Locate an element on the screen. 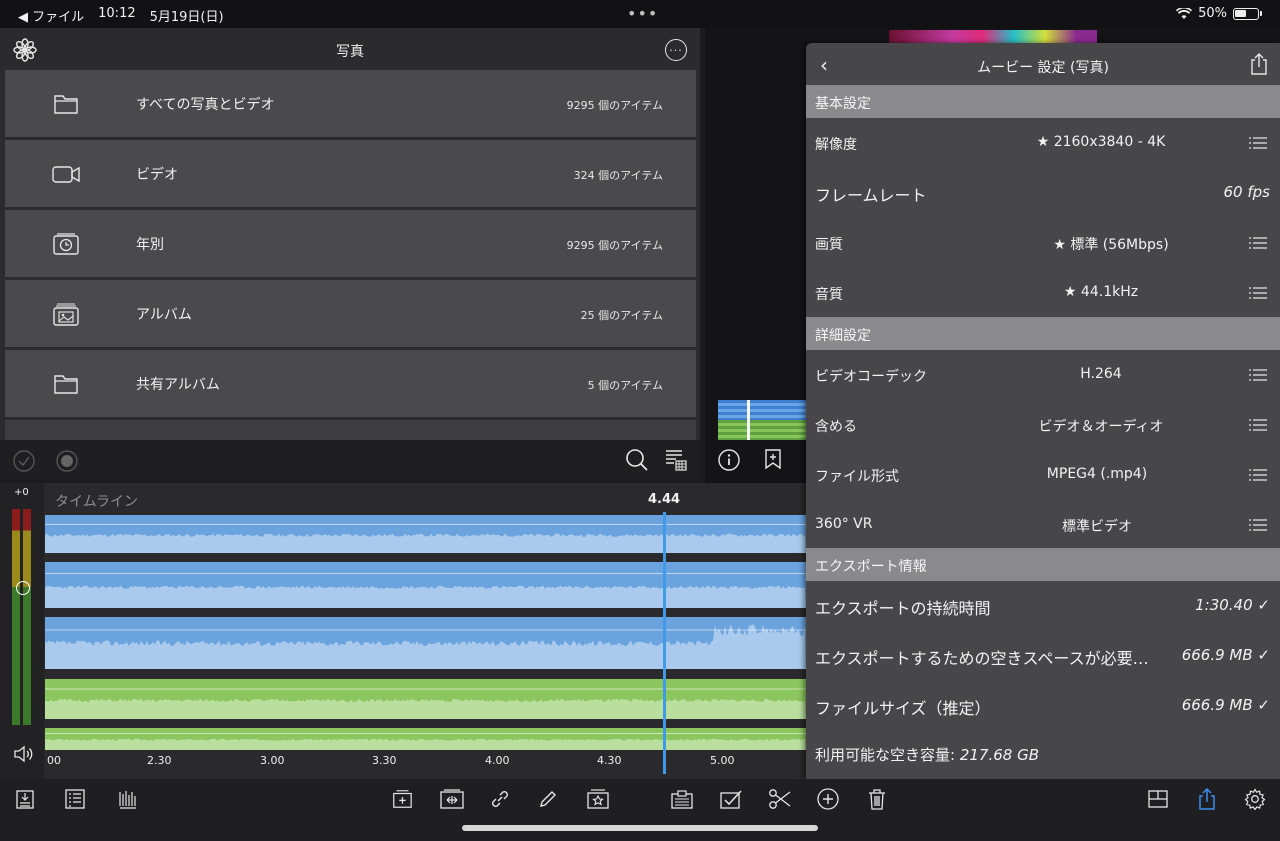  section-label: エクスポート情報 is located at coordinates (871, 567).